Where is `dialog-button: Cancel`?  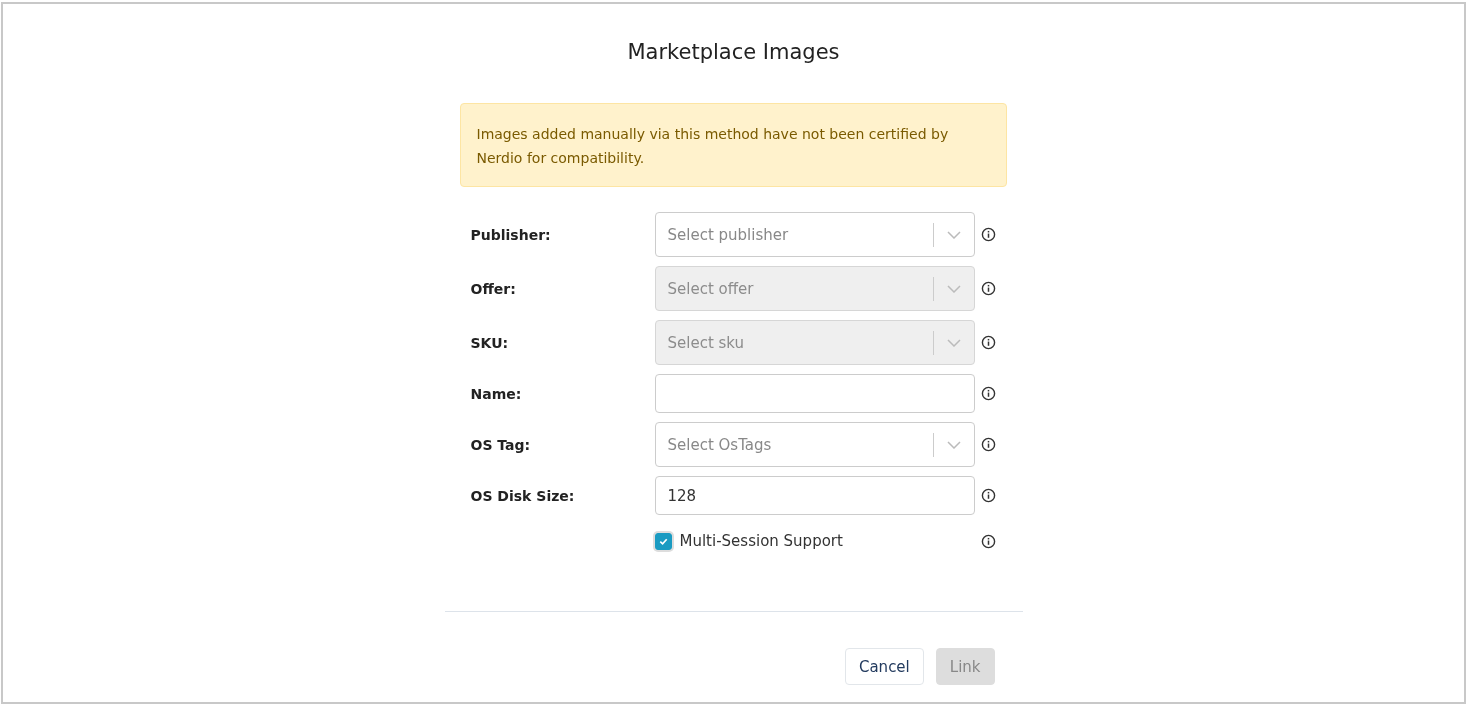 dialog-button: Cancel is located at coordinates (884, 666).